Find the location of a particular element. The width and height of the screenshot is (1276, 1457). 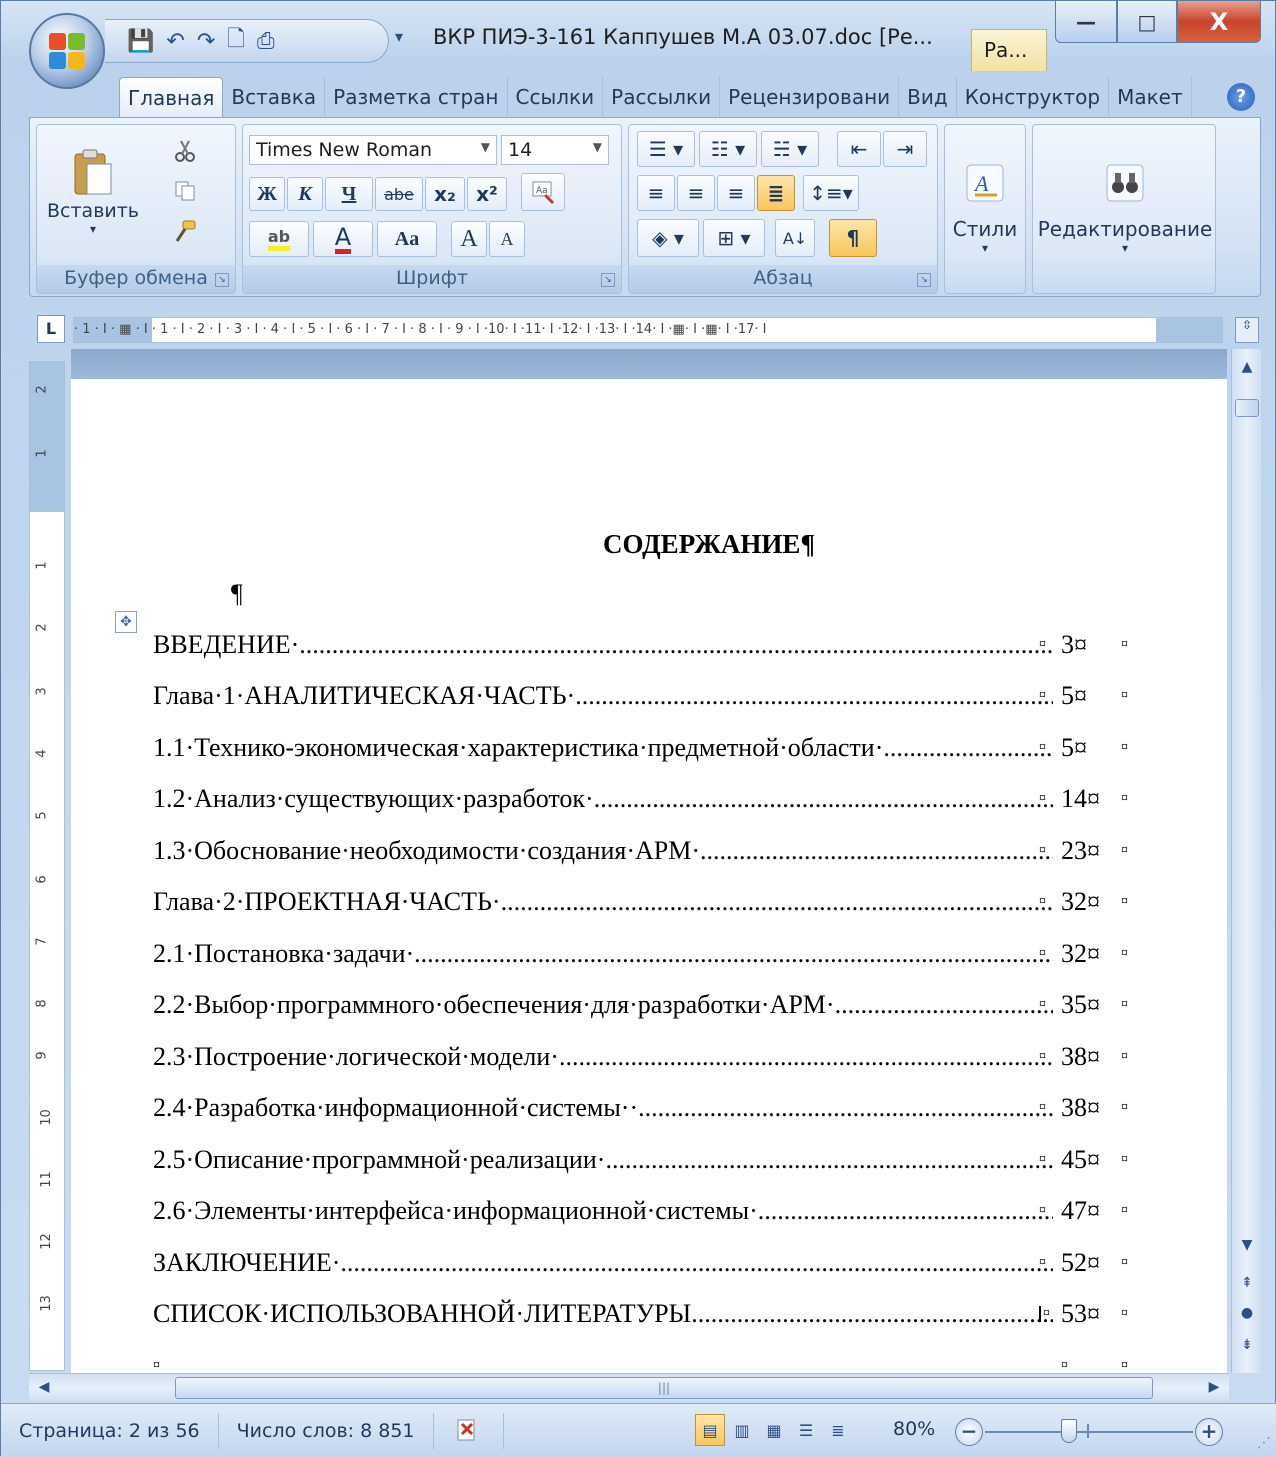

zoom-slider-track is located at coordinates (1089, 1432).